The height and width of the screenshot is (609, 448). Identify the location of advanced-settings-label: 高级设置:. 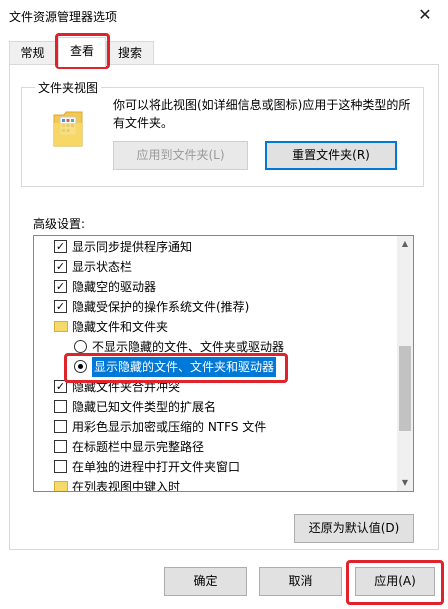
(59, 224).